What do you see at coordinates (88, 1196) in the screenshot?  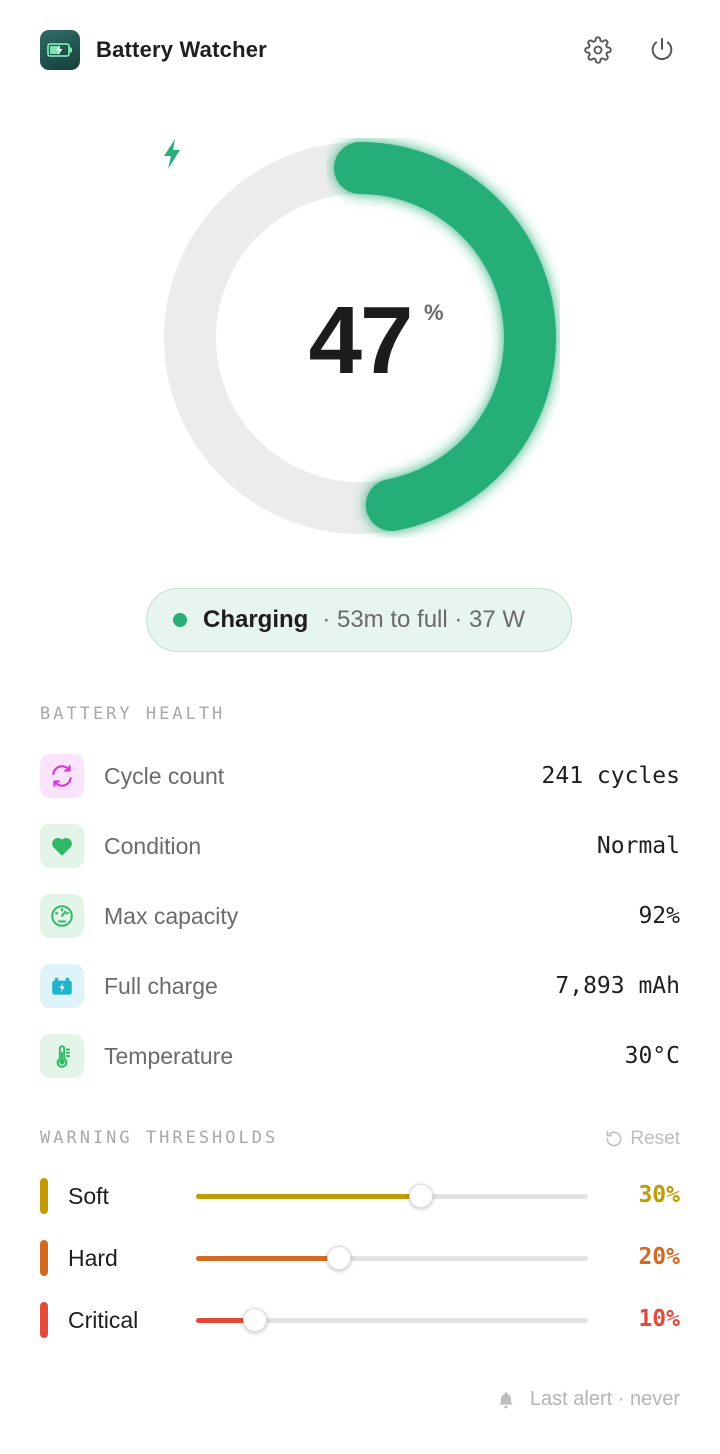 I see `threshold-label: Soft` at bounding box center [88, 1196].